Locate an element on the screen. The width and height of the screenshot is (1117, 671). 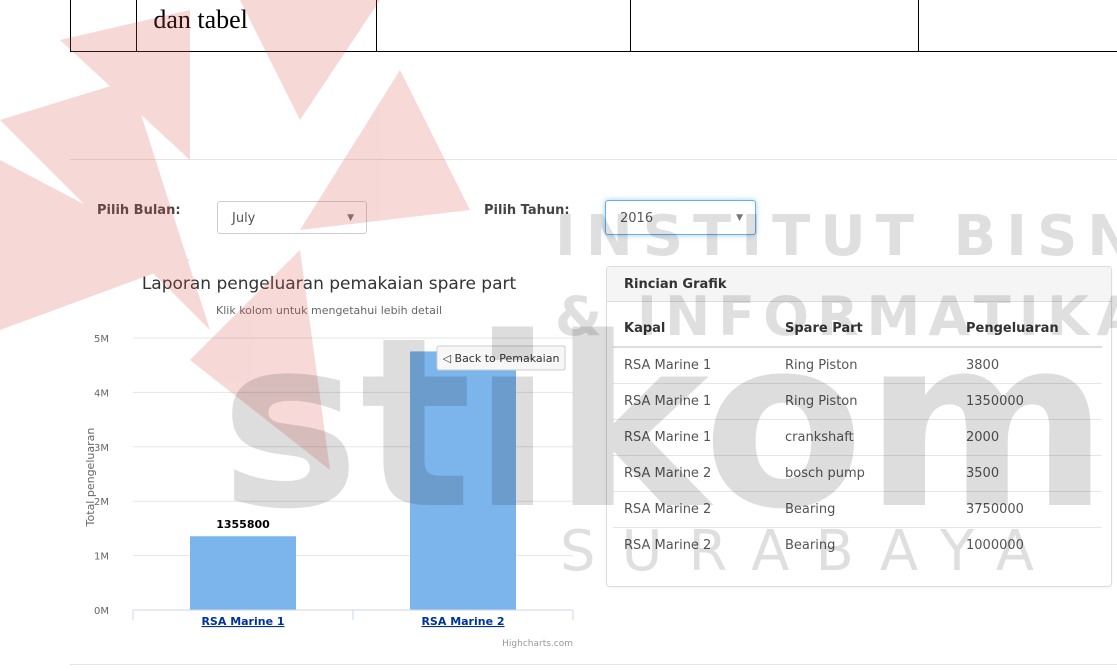
year-select-value: 2016 is located at coordinates (637, 218).